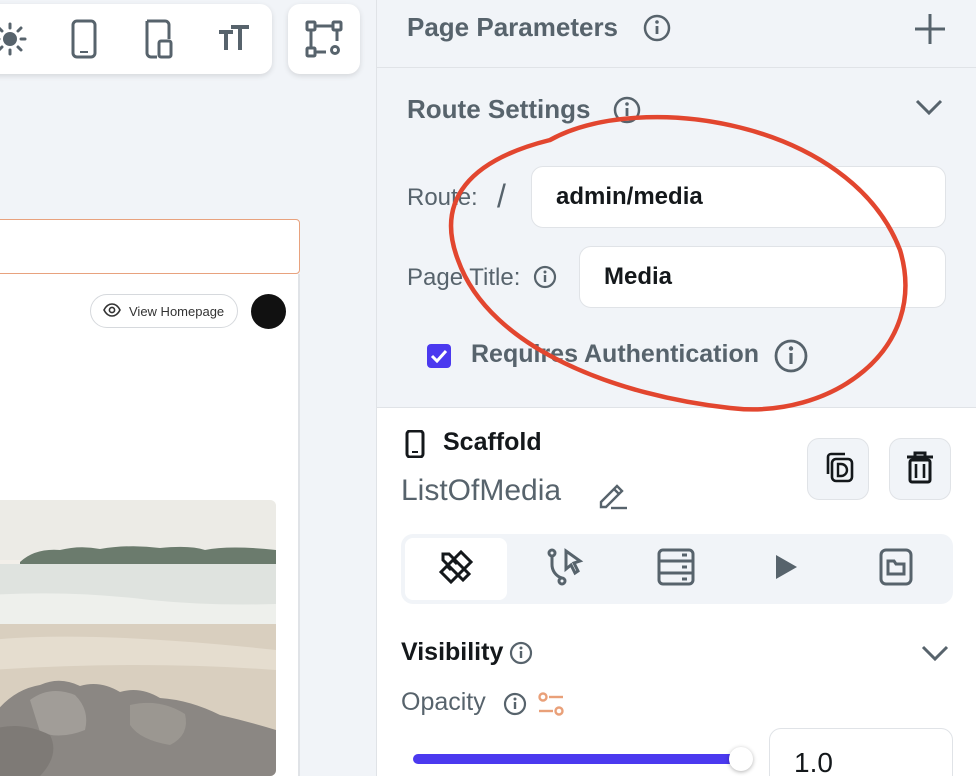  I want to click on opacity-slider-handle, so click(741, 759).